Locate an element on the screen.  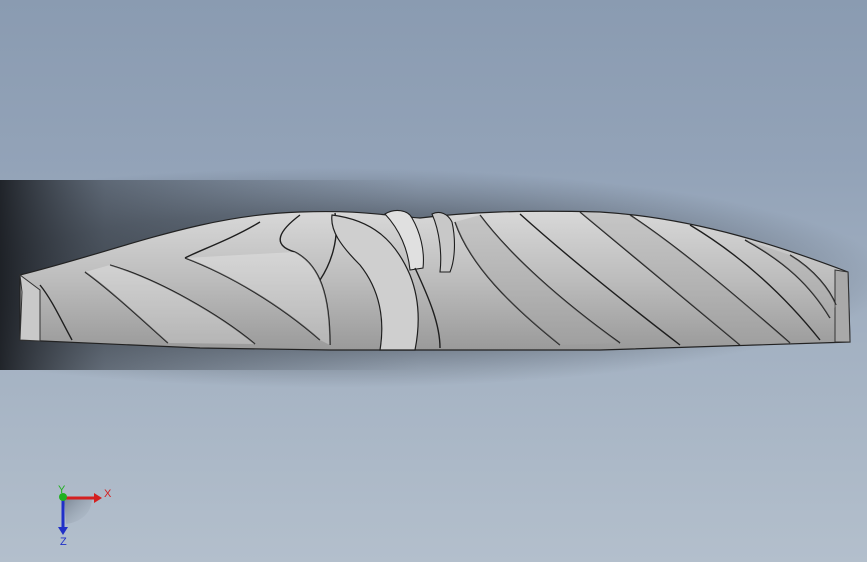
triad-shadow is located at coordinates (78, 511).